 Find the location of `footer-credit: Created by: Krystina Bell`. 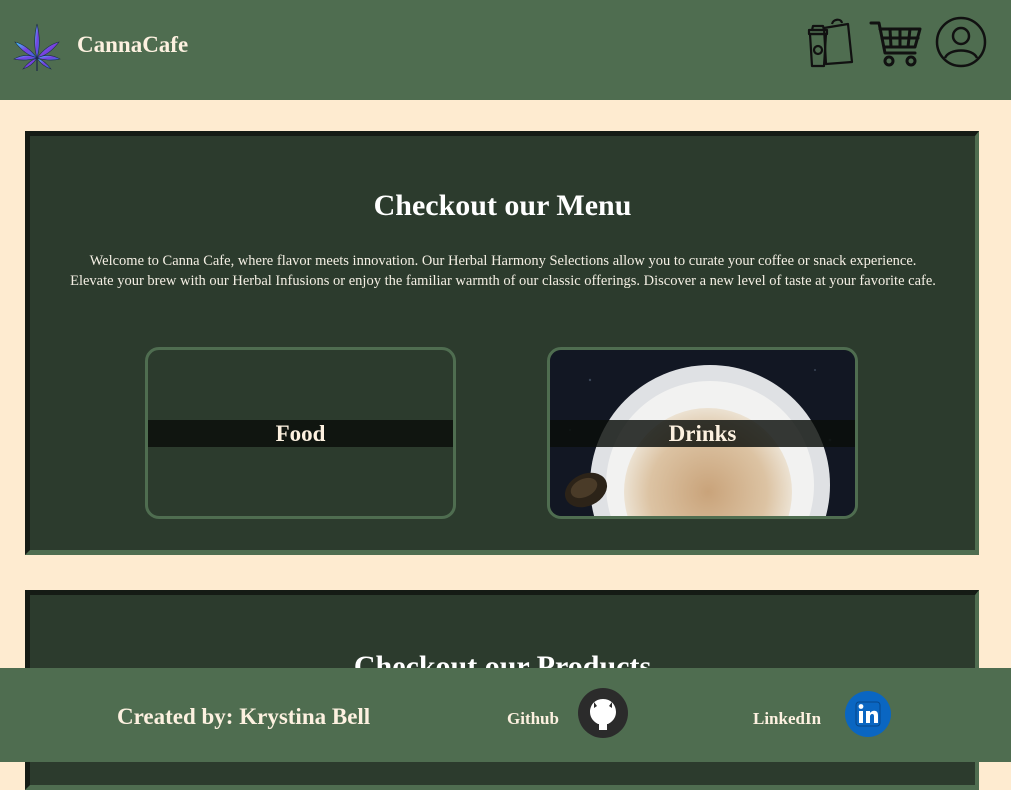

footer-credit: Created by: Krystina Bell is located at coordinates (244, 716).